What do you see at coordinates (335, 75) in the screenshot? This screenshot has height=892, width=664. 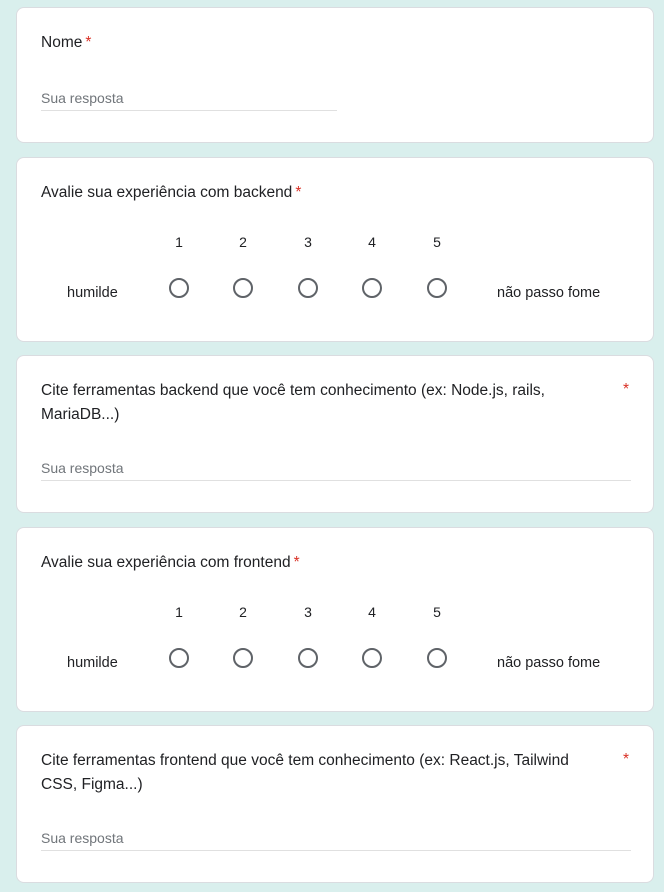 I see `question-card-nome: Nome *` at bounding box center [335, 75].